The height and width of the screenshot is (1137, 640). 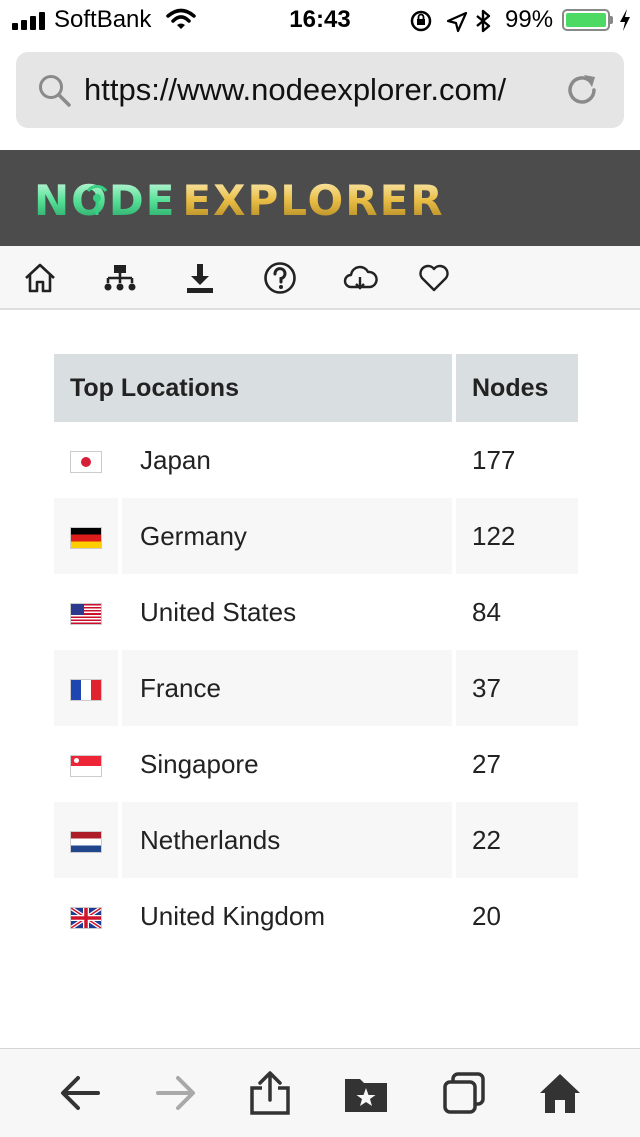 What do you see at coordinates (55, 93) in the screenshot?
I see `search-icon` at bounding box center [55, 93].